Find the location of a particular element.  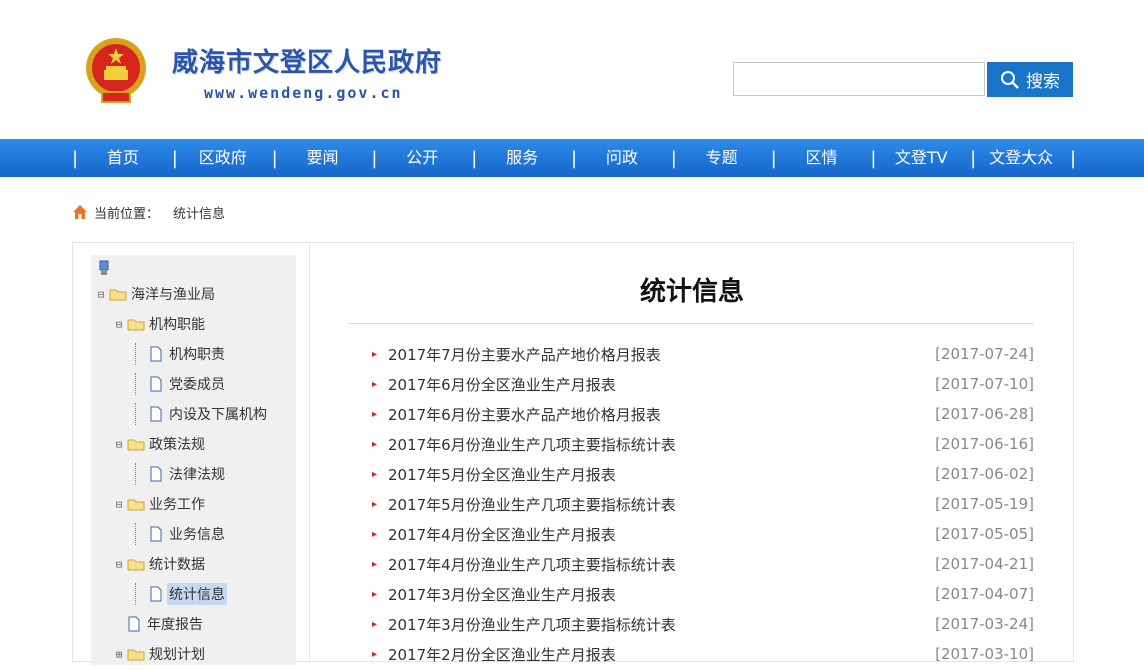

nav-item: 服务 is located at coordinates (522, 158).